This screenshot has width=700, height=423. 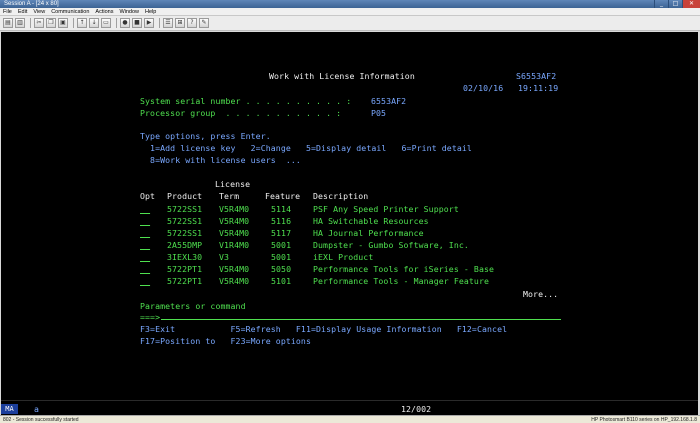 What do you see at coordinates (483, 88) in the screenshot?
I see `current-date: 02/10/16` at bounding box center [483, 88].